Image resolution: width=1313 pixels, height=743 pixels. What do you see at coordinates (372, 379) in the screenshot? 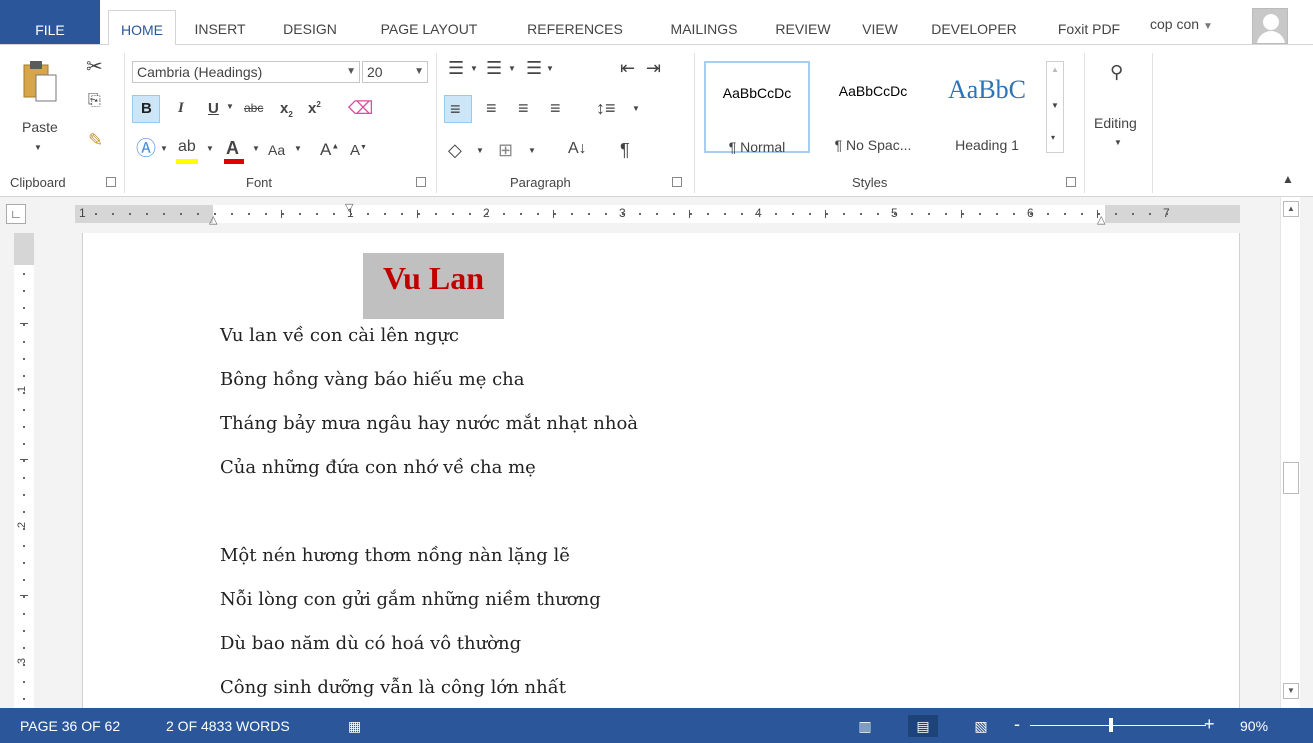
I see `poem-line: Bông hồng vàng báo hiếu mẹ cha` at bounding box center [372, 379].